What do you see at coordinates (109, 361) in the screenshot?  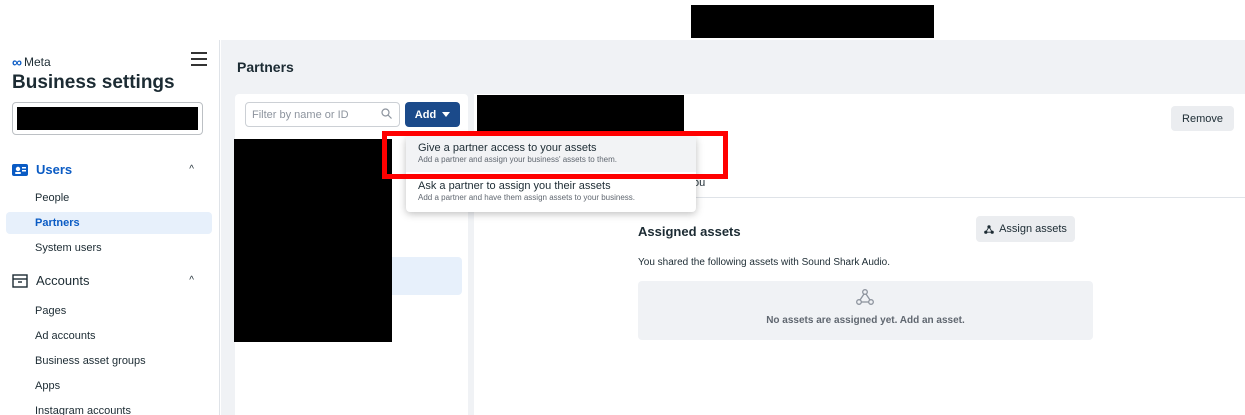 I see `sidebar-item-business-asset-groups: Business asset groups` at bounding box center [109, 361].